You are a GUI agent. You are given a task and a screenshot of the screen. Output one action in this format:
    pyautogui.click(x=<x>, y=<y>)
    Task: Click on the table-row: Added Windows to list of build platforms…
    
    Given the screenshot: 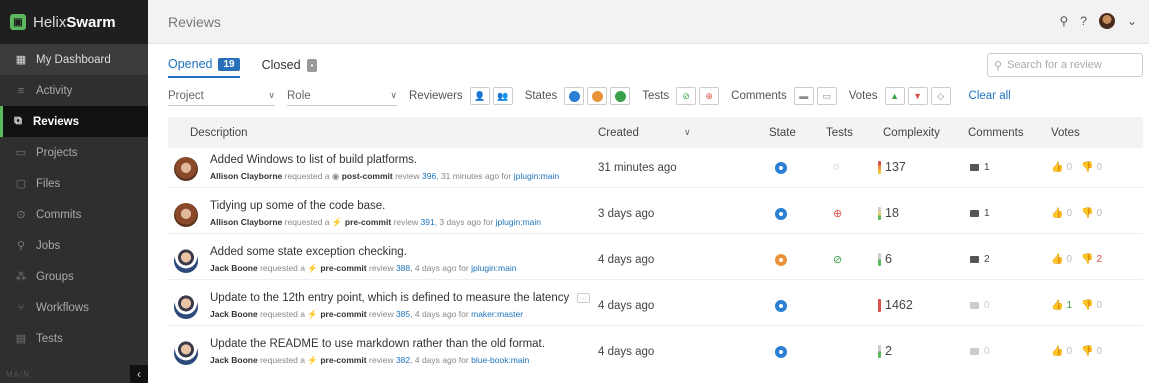 What is the action you would take?
    pyautogui.click(x=655, y=168)
    